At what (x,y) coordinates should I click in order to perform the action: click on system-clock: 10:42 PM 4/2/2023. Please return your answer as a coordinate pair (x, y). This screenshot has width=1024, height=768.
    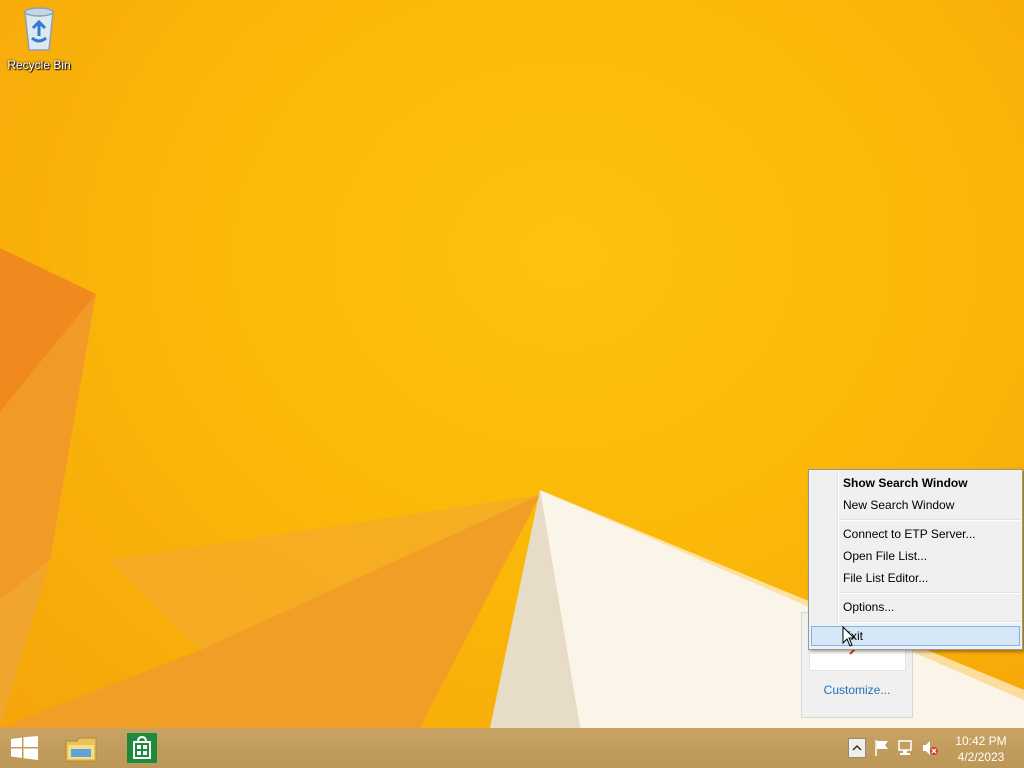
    Looking at the image, I should click on (981, 749).